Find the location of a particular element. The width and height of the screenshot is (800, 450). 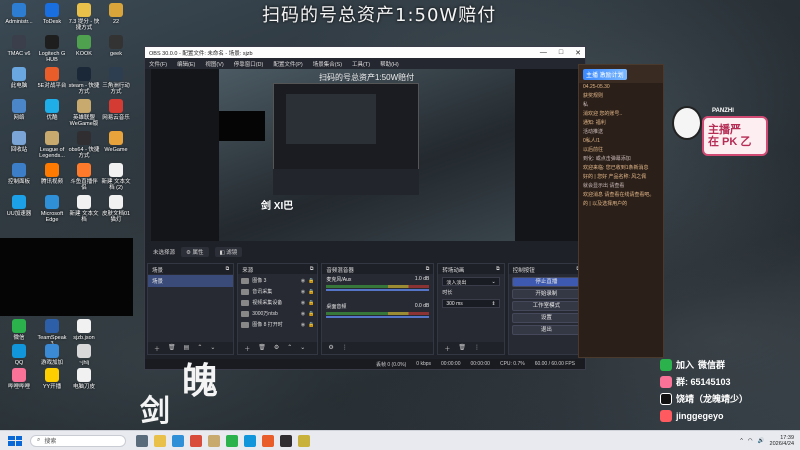

gear-icon: ⚙ is located at coordinates (276, 348).